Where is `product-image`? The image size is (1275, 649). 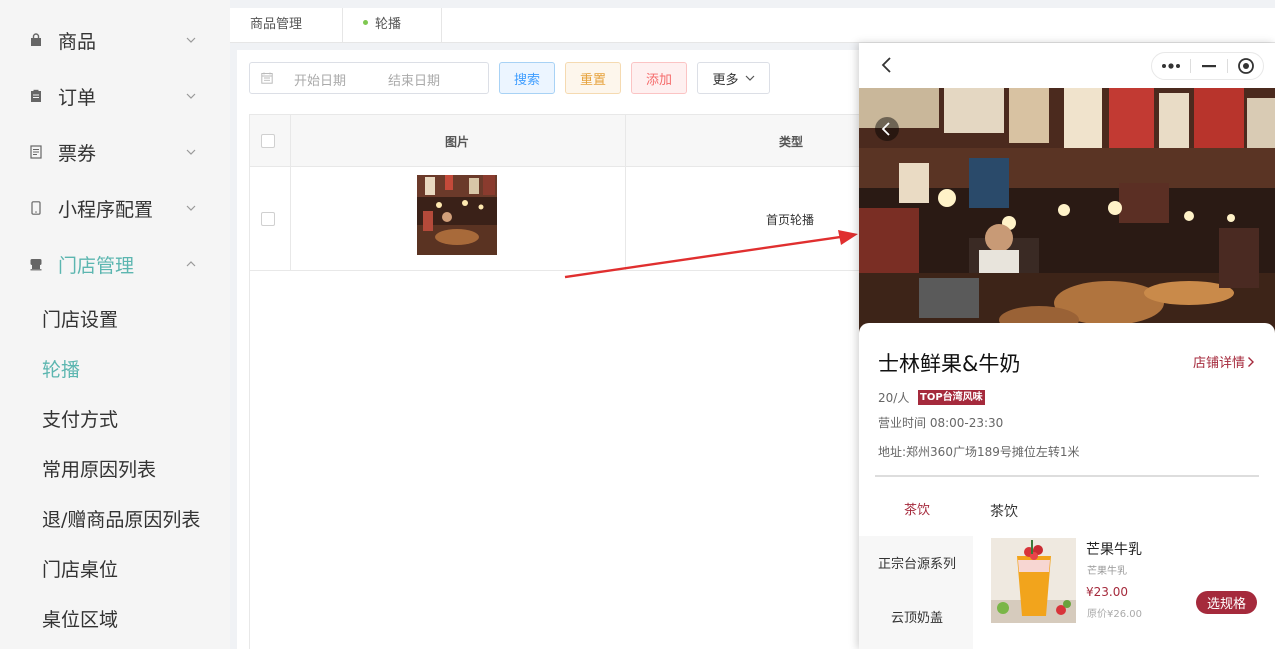
product-image is located at coordinates (1033, 580).